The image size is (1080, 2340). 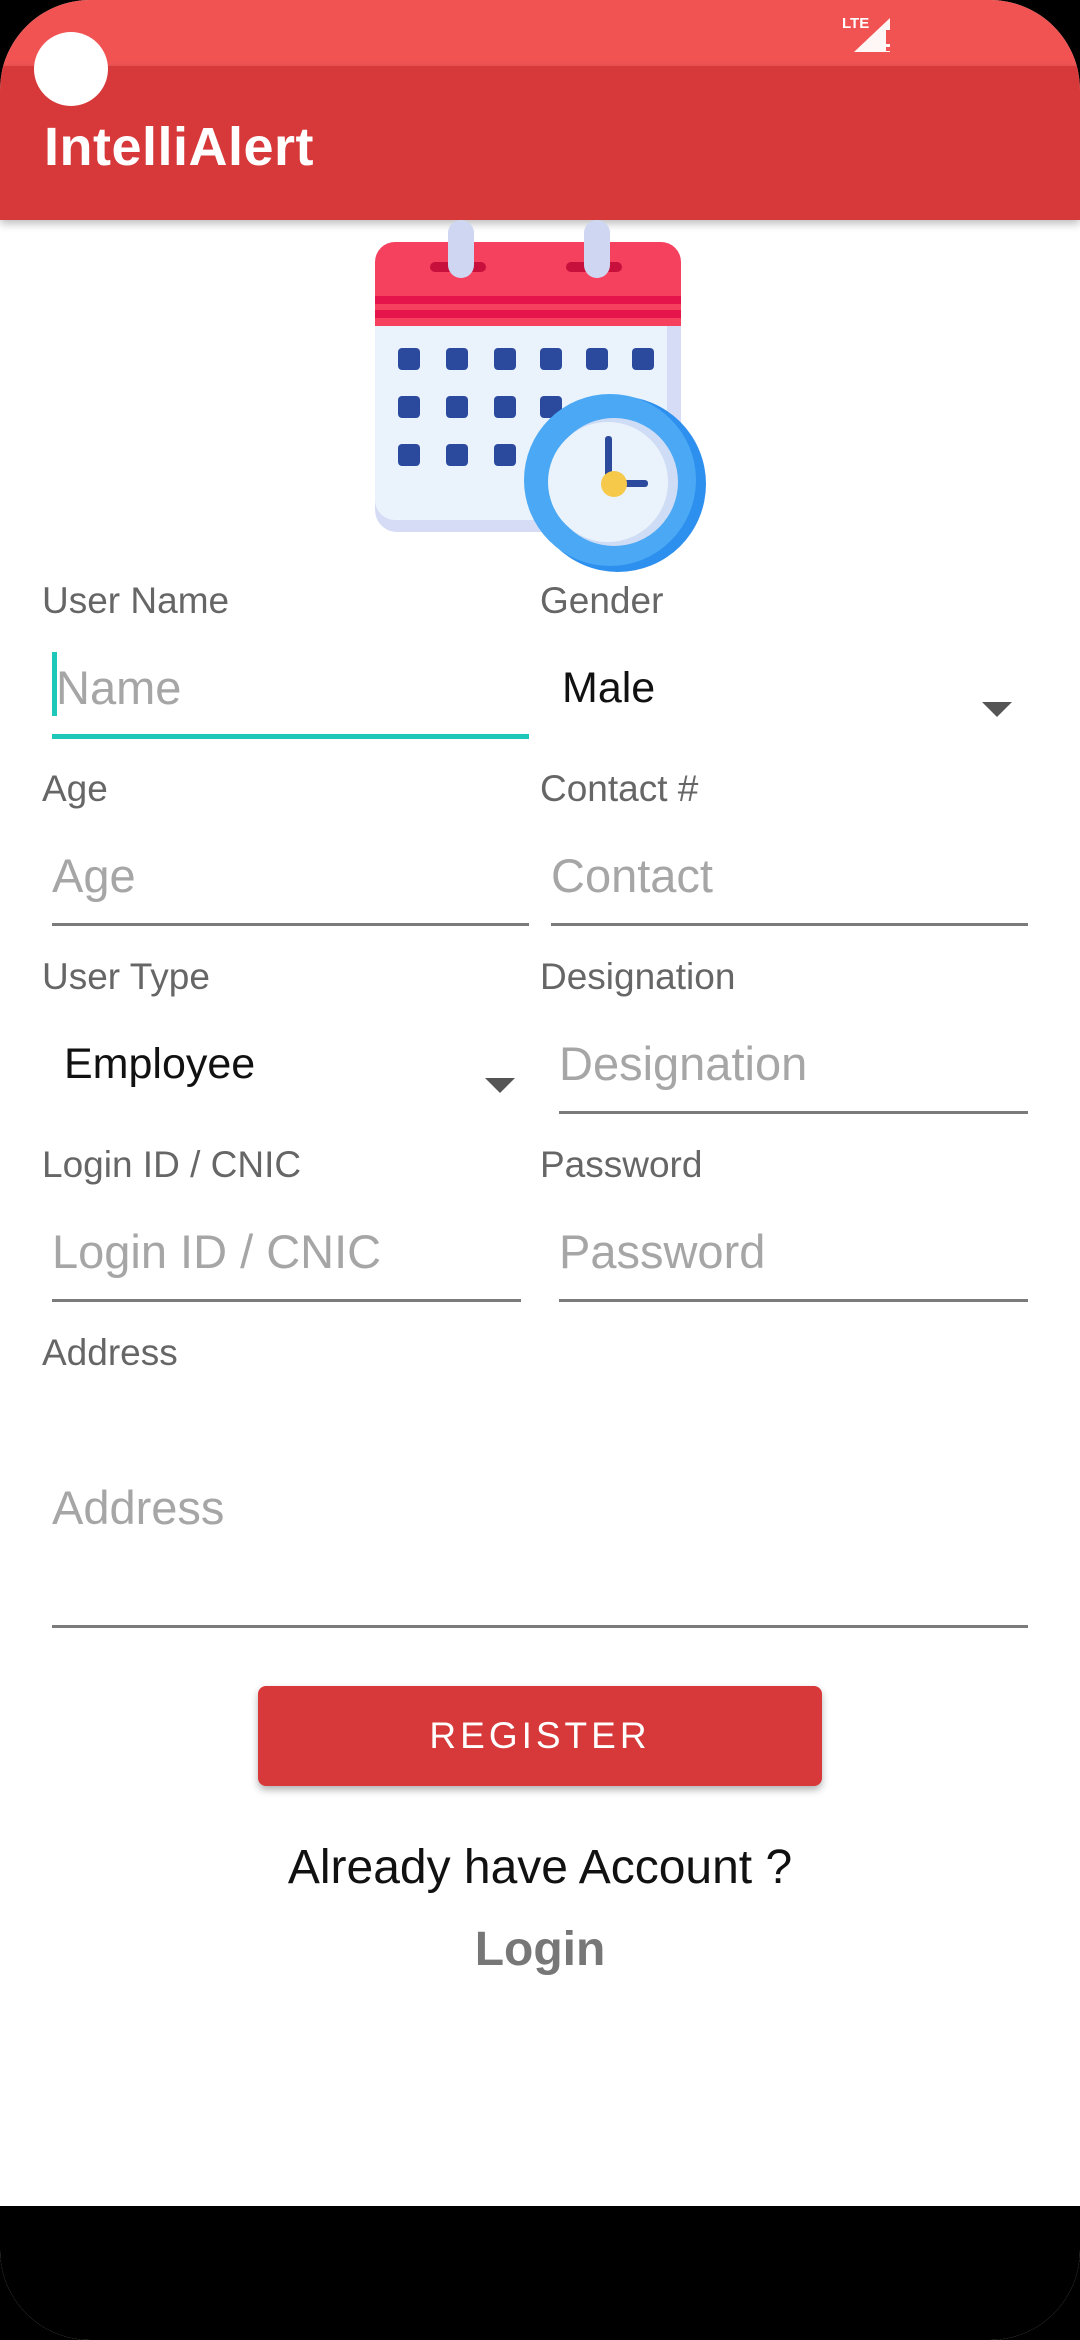 I want to click on contact-field: Contact, so click(x=789, y=885).